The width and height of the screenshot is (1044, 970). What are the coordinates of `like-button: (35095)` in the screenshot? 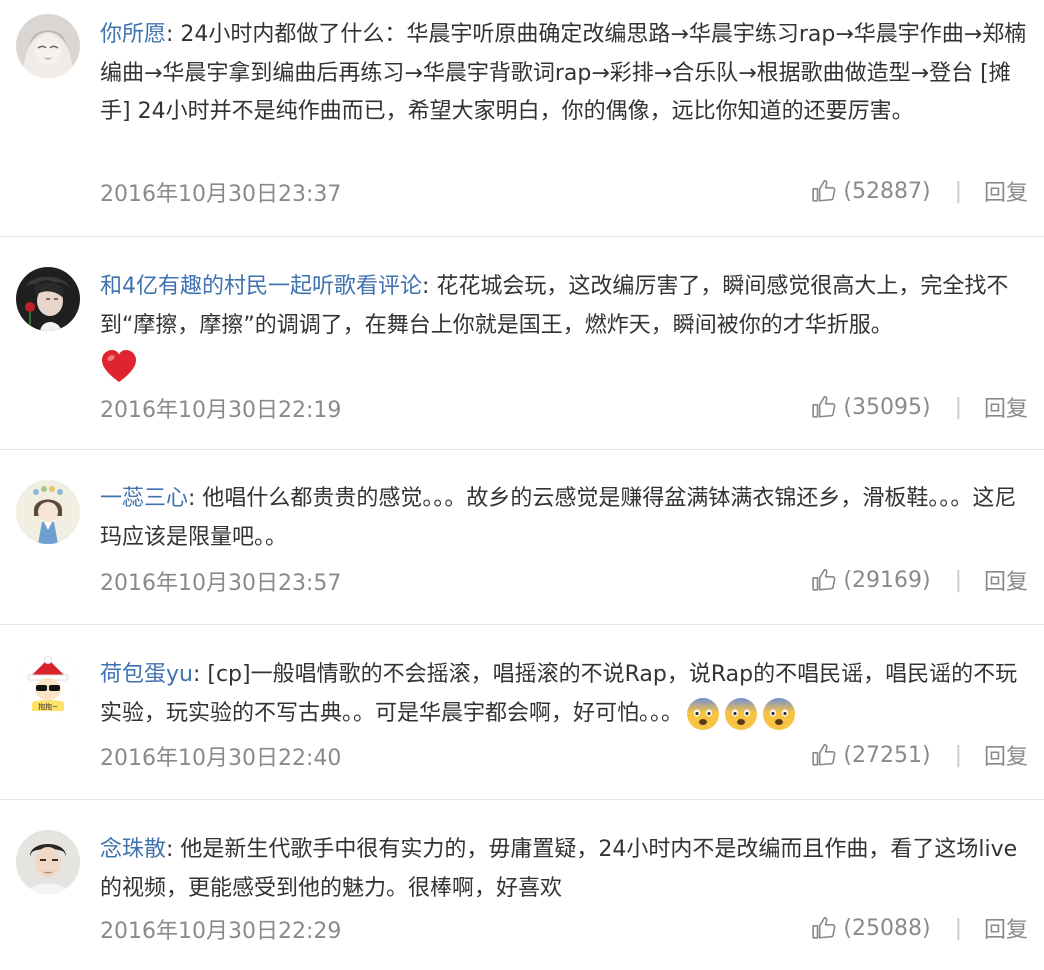 It's located at (871, 407).